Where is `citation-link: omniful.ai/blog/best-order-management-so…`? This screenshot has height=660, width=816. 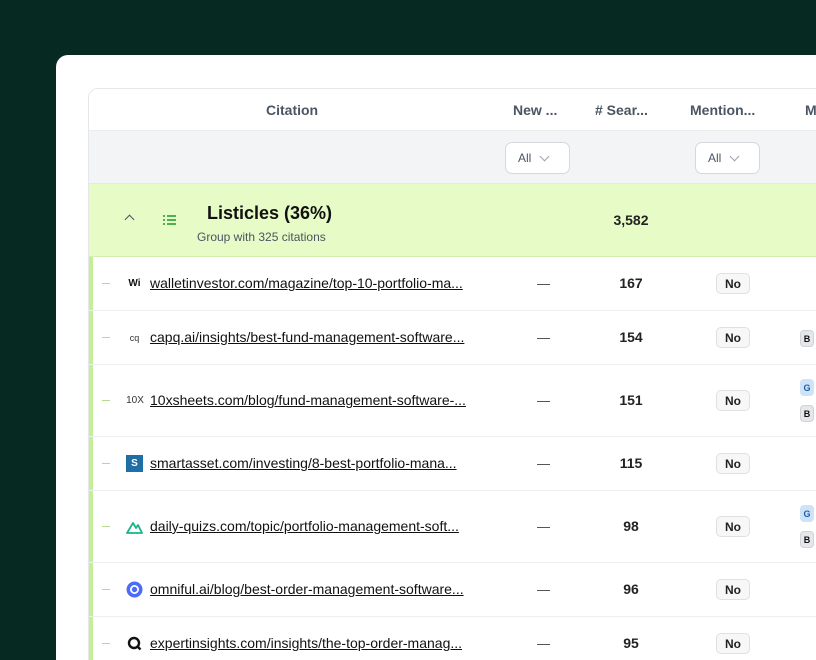
citation-link: omniful.ai/blog/best-order-management-so… is located at coordinates (307, 589).